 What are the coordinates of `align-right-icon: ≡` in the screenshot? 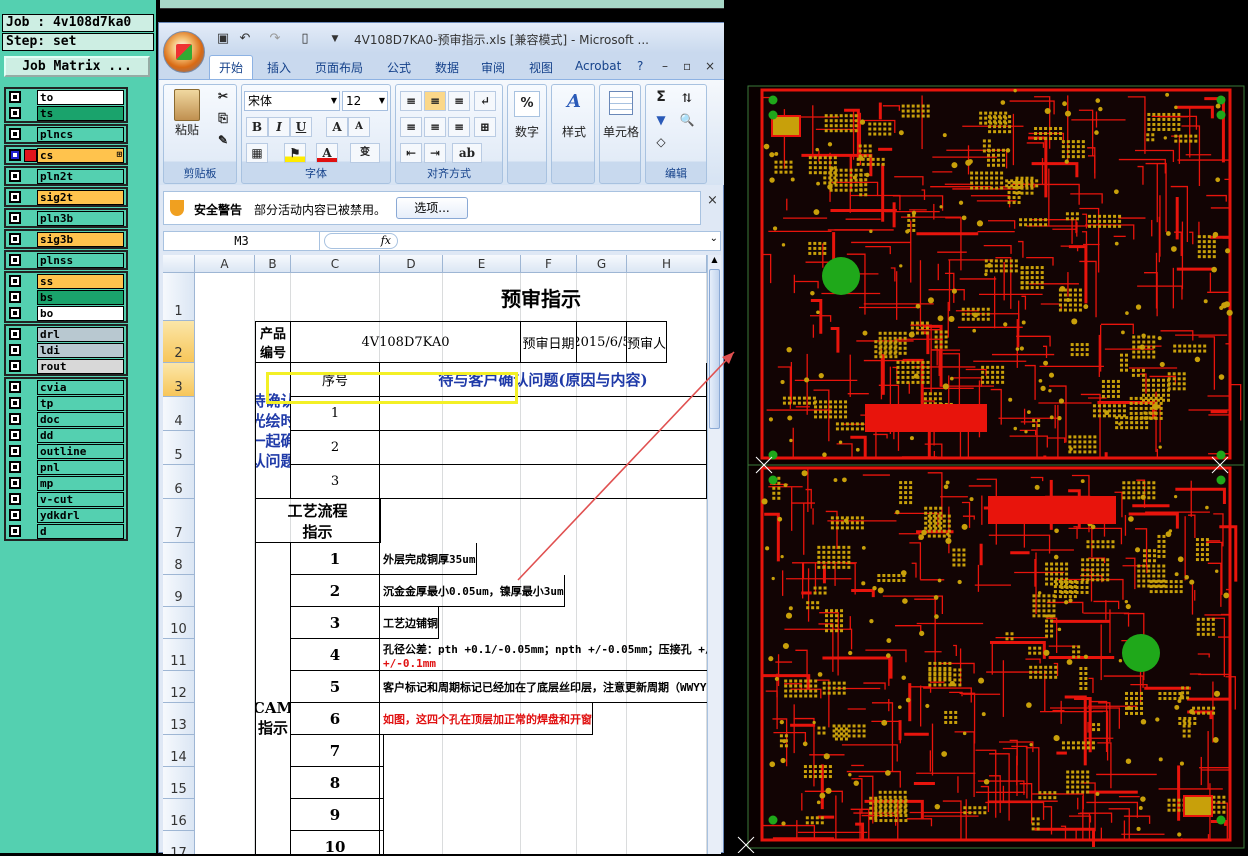 It's located at (459, 127).